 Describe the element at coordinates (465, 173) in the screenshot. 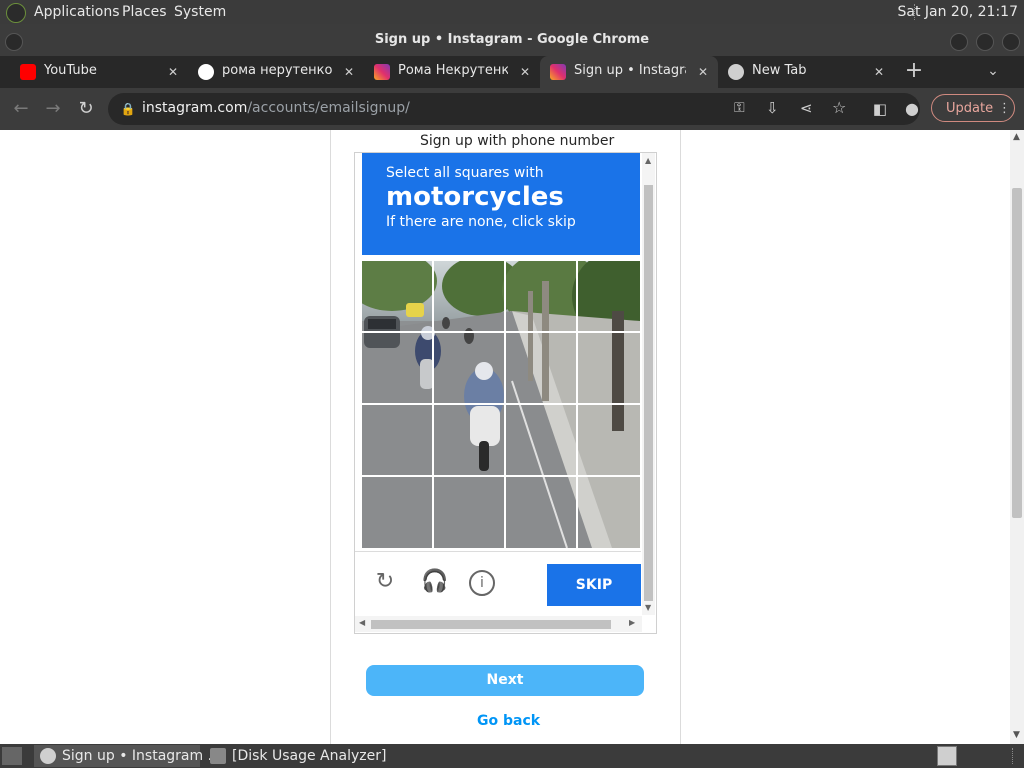

I see `captcha-instruction: Select all squares with` at that location.